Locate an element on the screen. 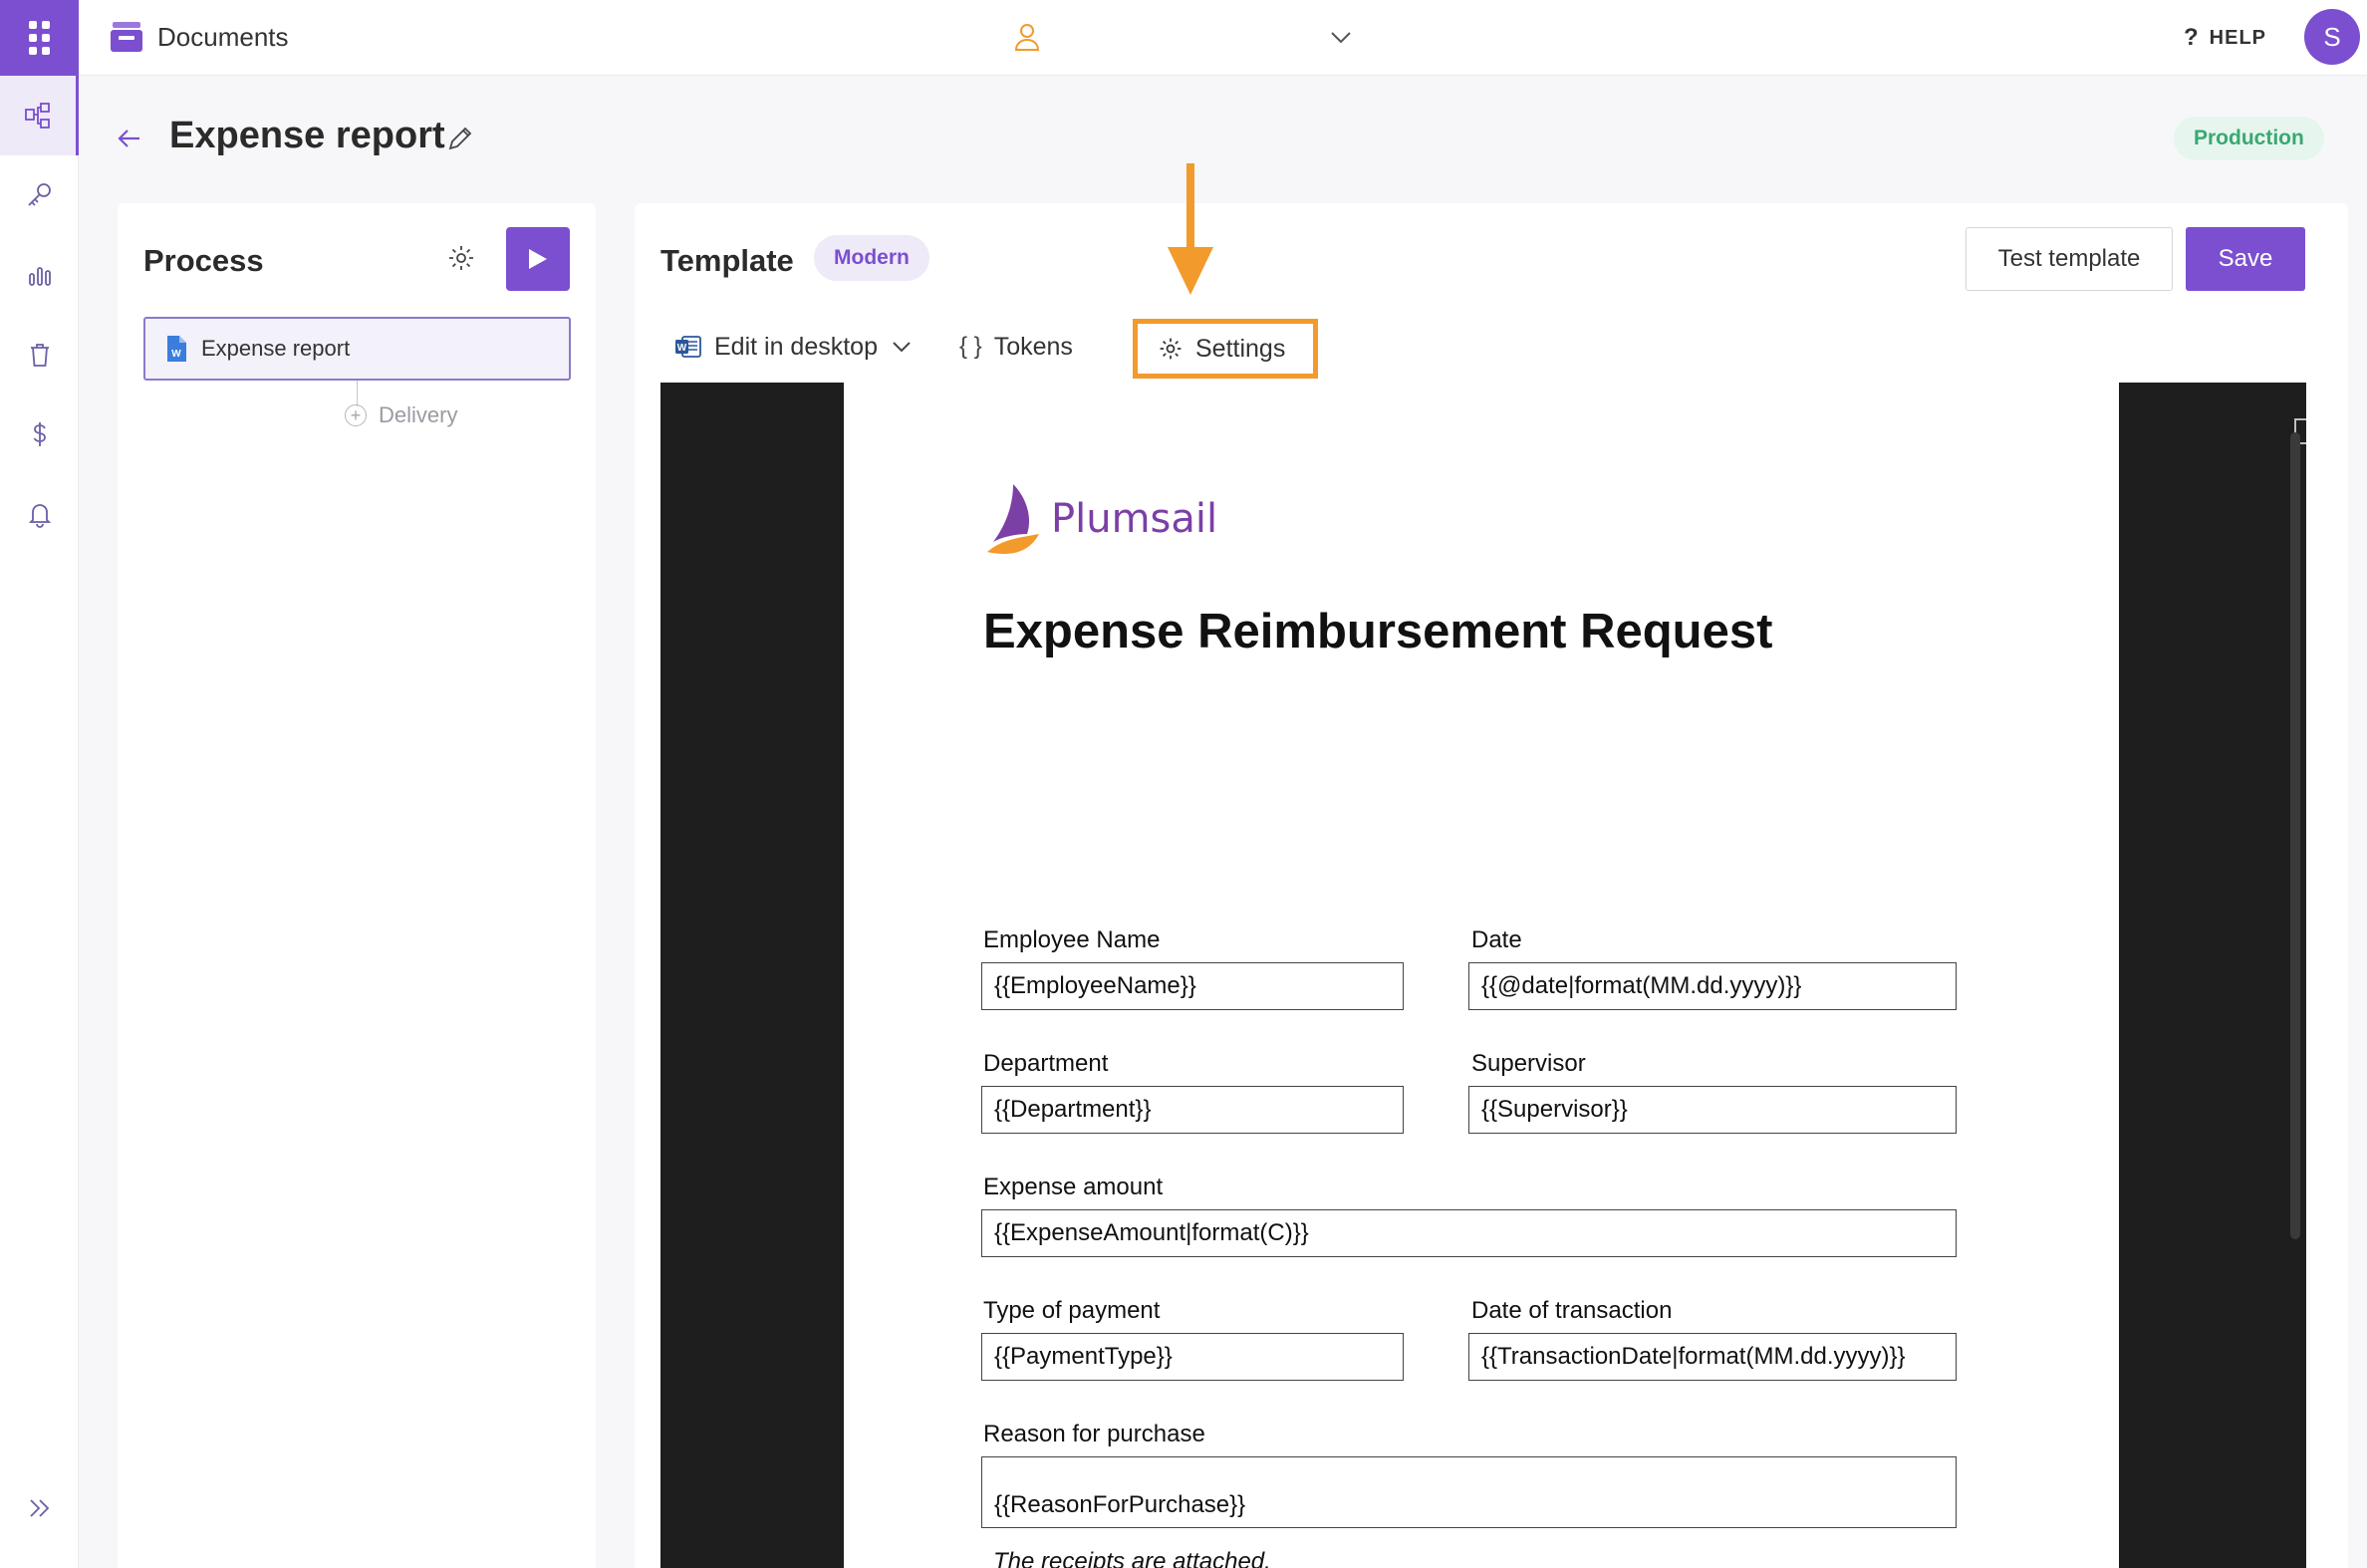 The image size is (2367, 1568). settings-label: Settings is located at coordinates (1240, 348).